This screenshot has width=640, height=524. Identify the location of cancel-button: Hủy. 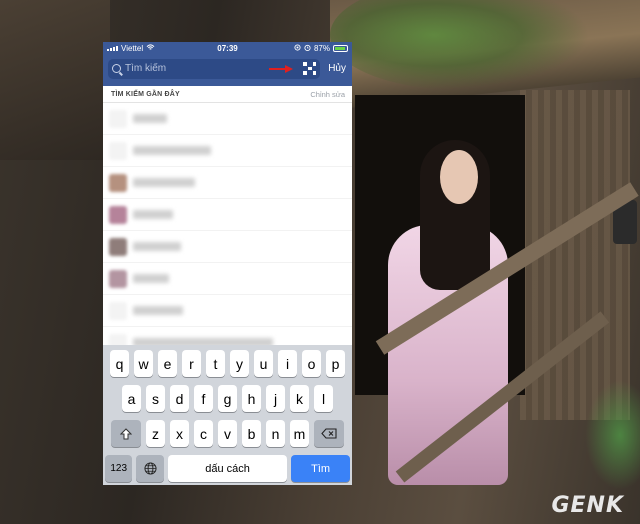
(337, 68).